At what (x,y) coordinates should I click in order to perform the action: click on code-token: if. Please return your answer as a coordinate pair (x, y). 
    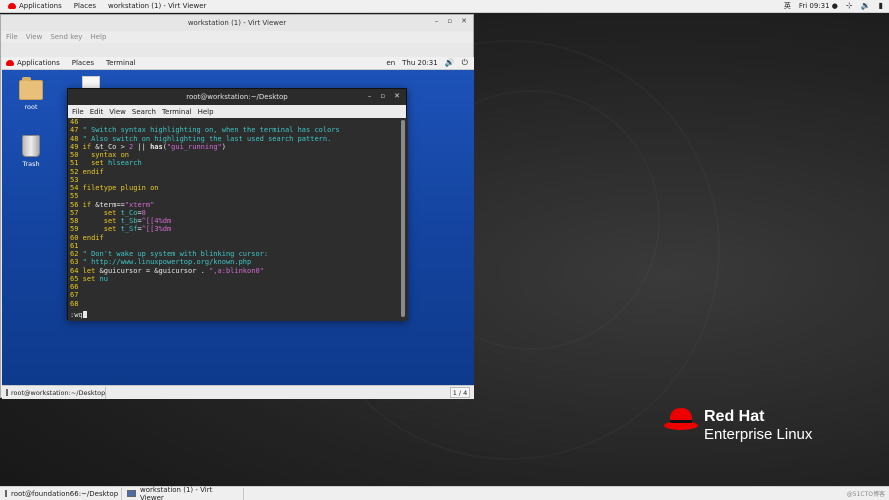
    Looking at the image, I should click on (87, 146).